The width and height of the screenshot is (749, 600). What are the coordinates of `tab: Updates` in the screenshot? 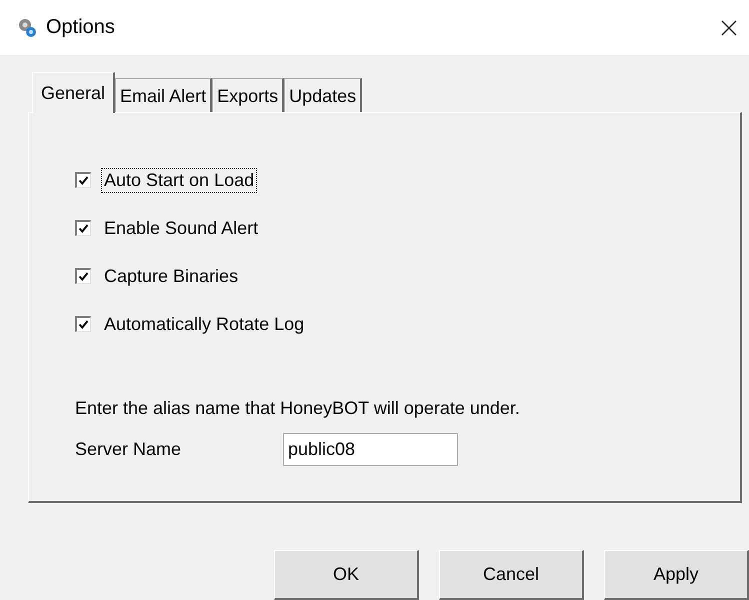 It's located at (323, 95).